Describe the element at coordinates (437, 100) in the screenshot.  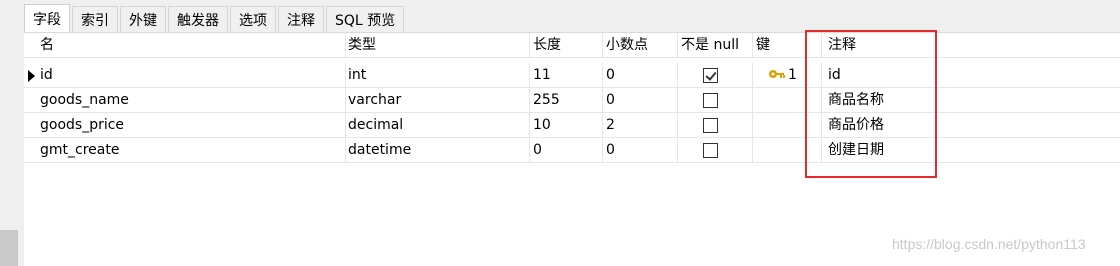
I see `field-type: varchar` at that location.